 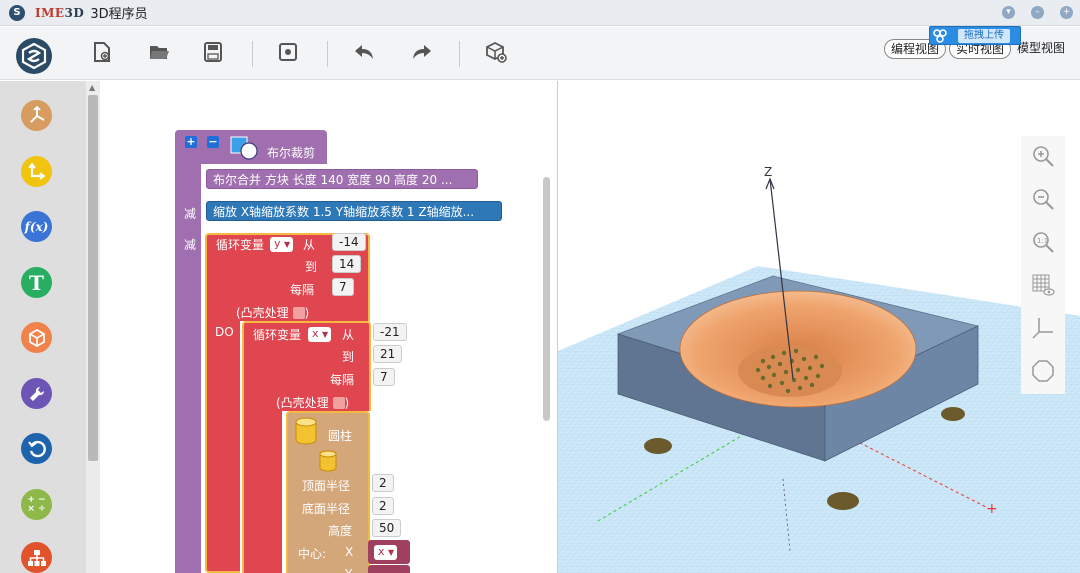 What do you see at coordinates (245, 148) in the screenshot?
I see `boolean-cut-icon` at bounding box center [245, 148].